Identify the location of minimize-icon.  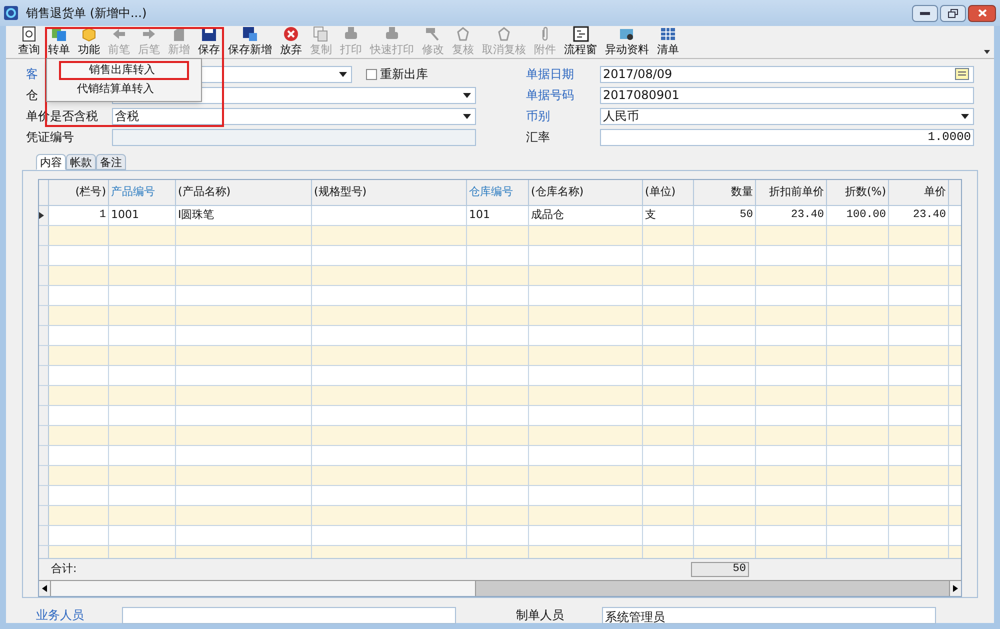
(925, 13).